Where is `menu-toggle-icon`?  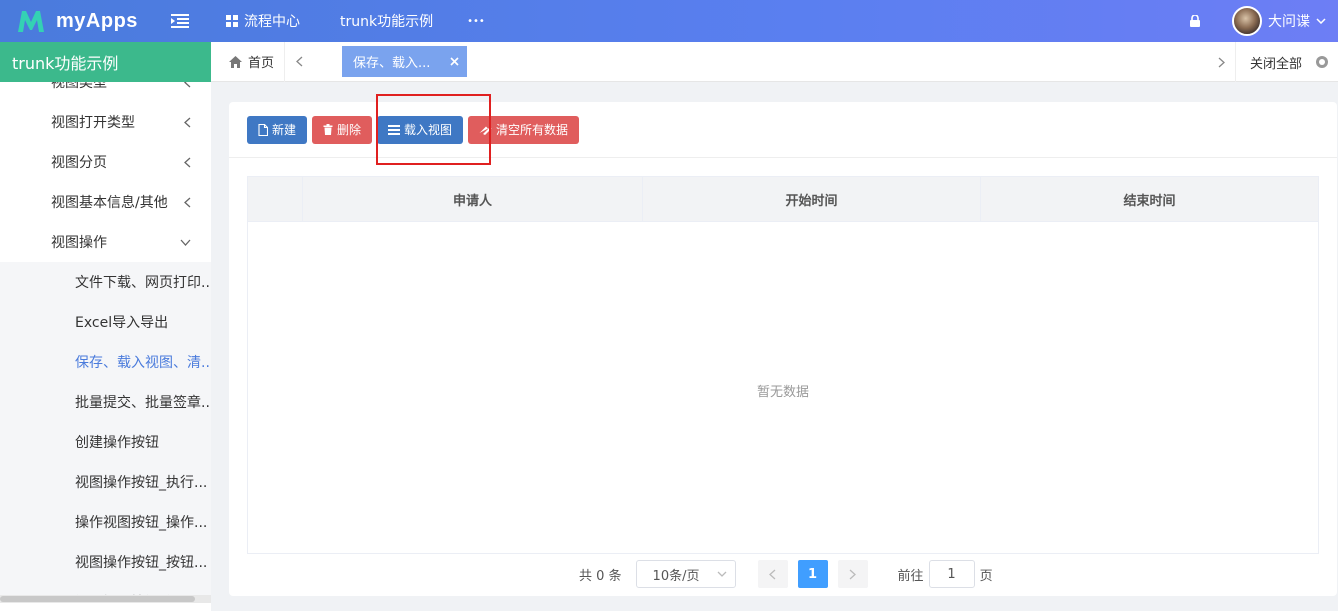 menu-toggle-icon is located at coordinates (180, 21).